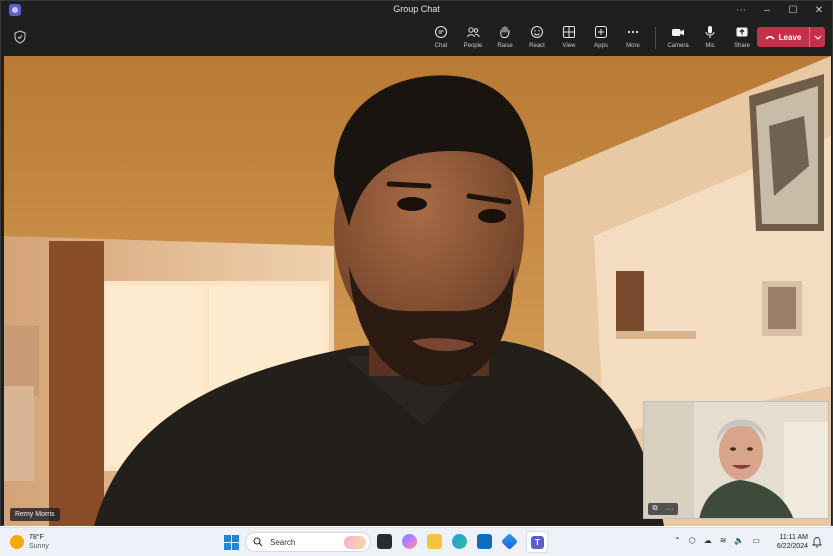  I want to click on weather-text: 78°F Sunny, so click(39, 542).